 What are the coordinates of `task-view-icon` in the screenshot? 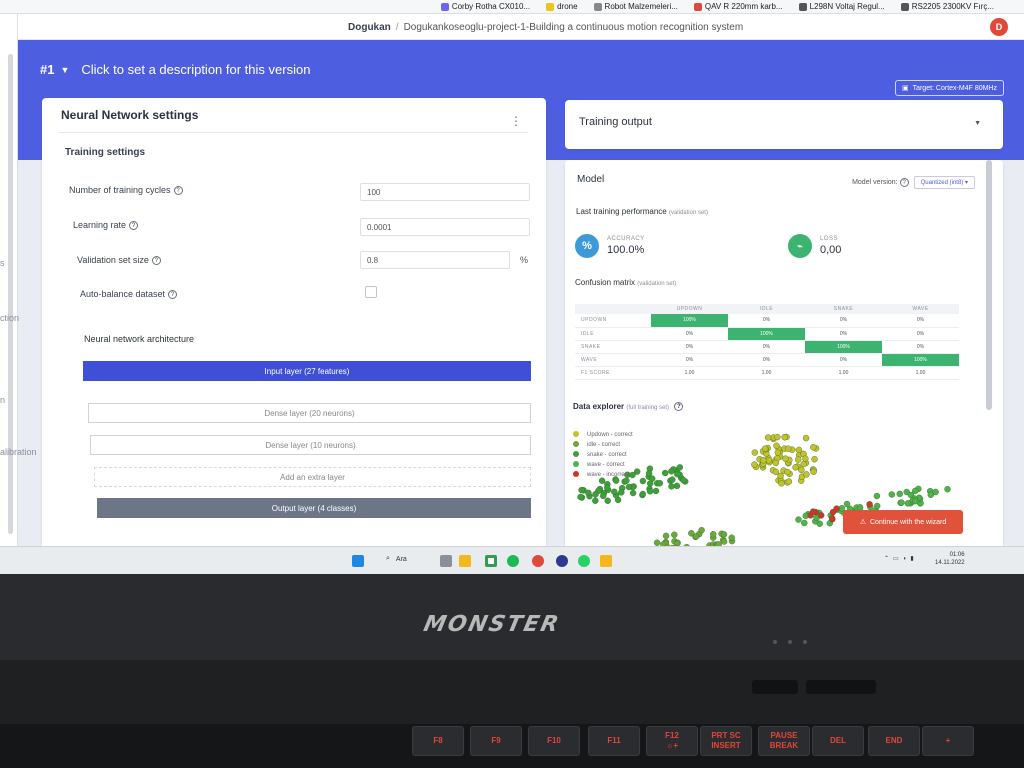 It's located at (446, 561).